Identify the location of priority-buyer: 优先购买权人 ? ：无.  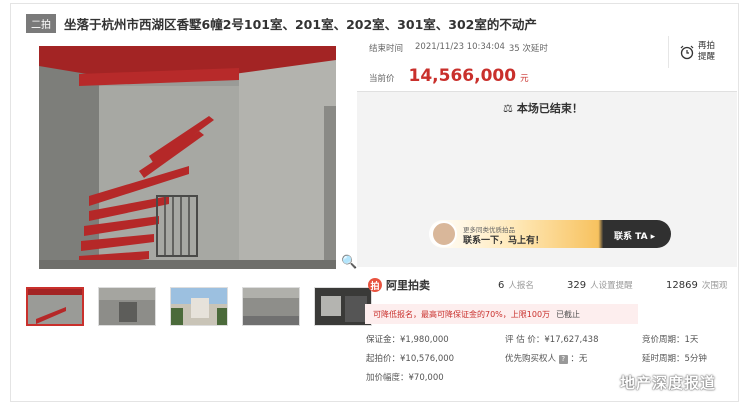
(546, 358).